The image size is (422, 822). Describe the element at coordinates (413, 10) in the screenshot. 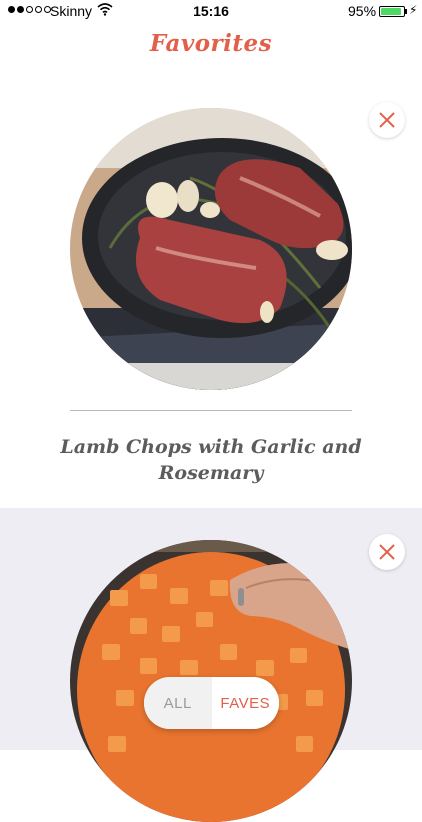

I see `charging-bolt-icon: ⚡` at that location.